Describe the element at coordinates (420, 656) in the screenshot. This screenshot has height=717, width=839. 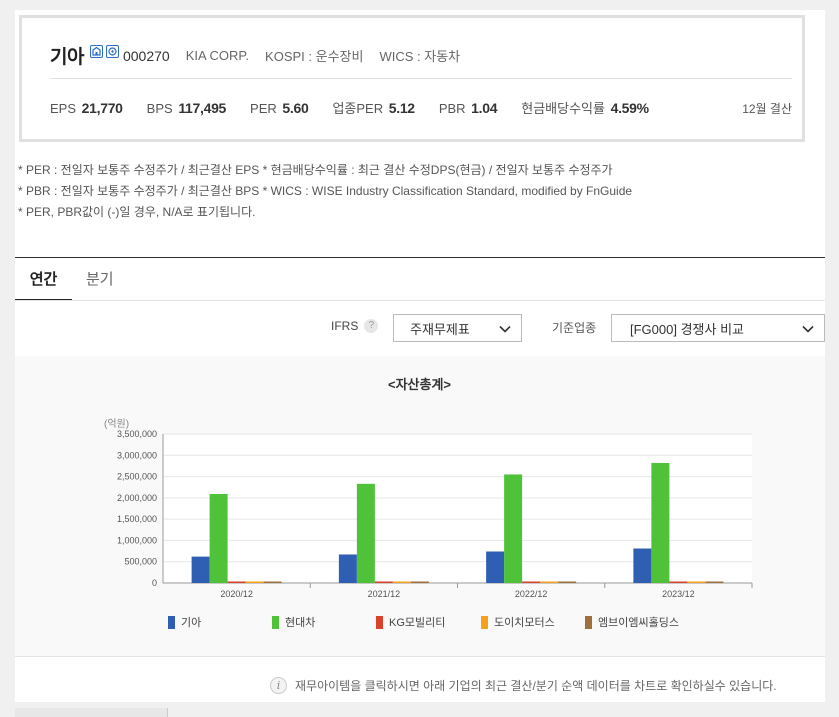
I see `bottom-divider` at that location.